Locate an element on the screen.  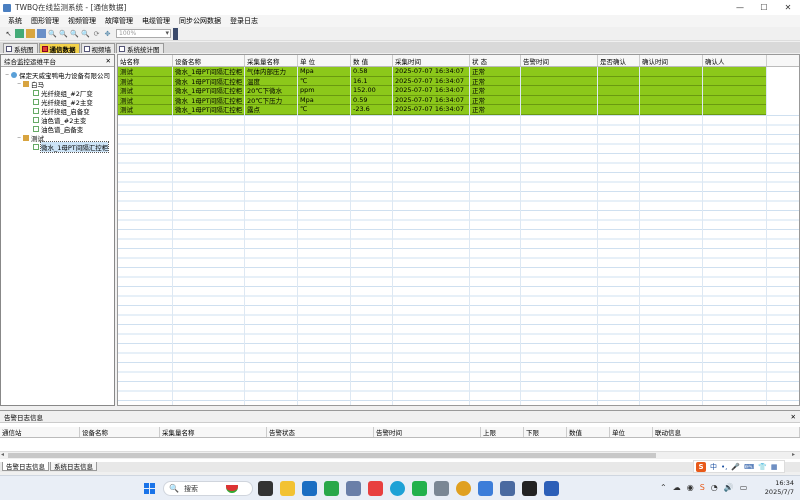
column-header: 确认人 is located at coordinates (735, 60).